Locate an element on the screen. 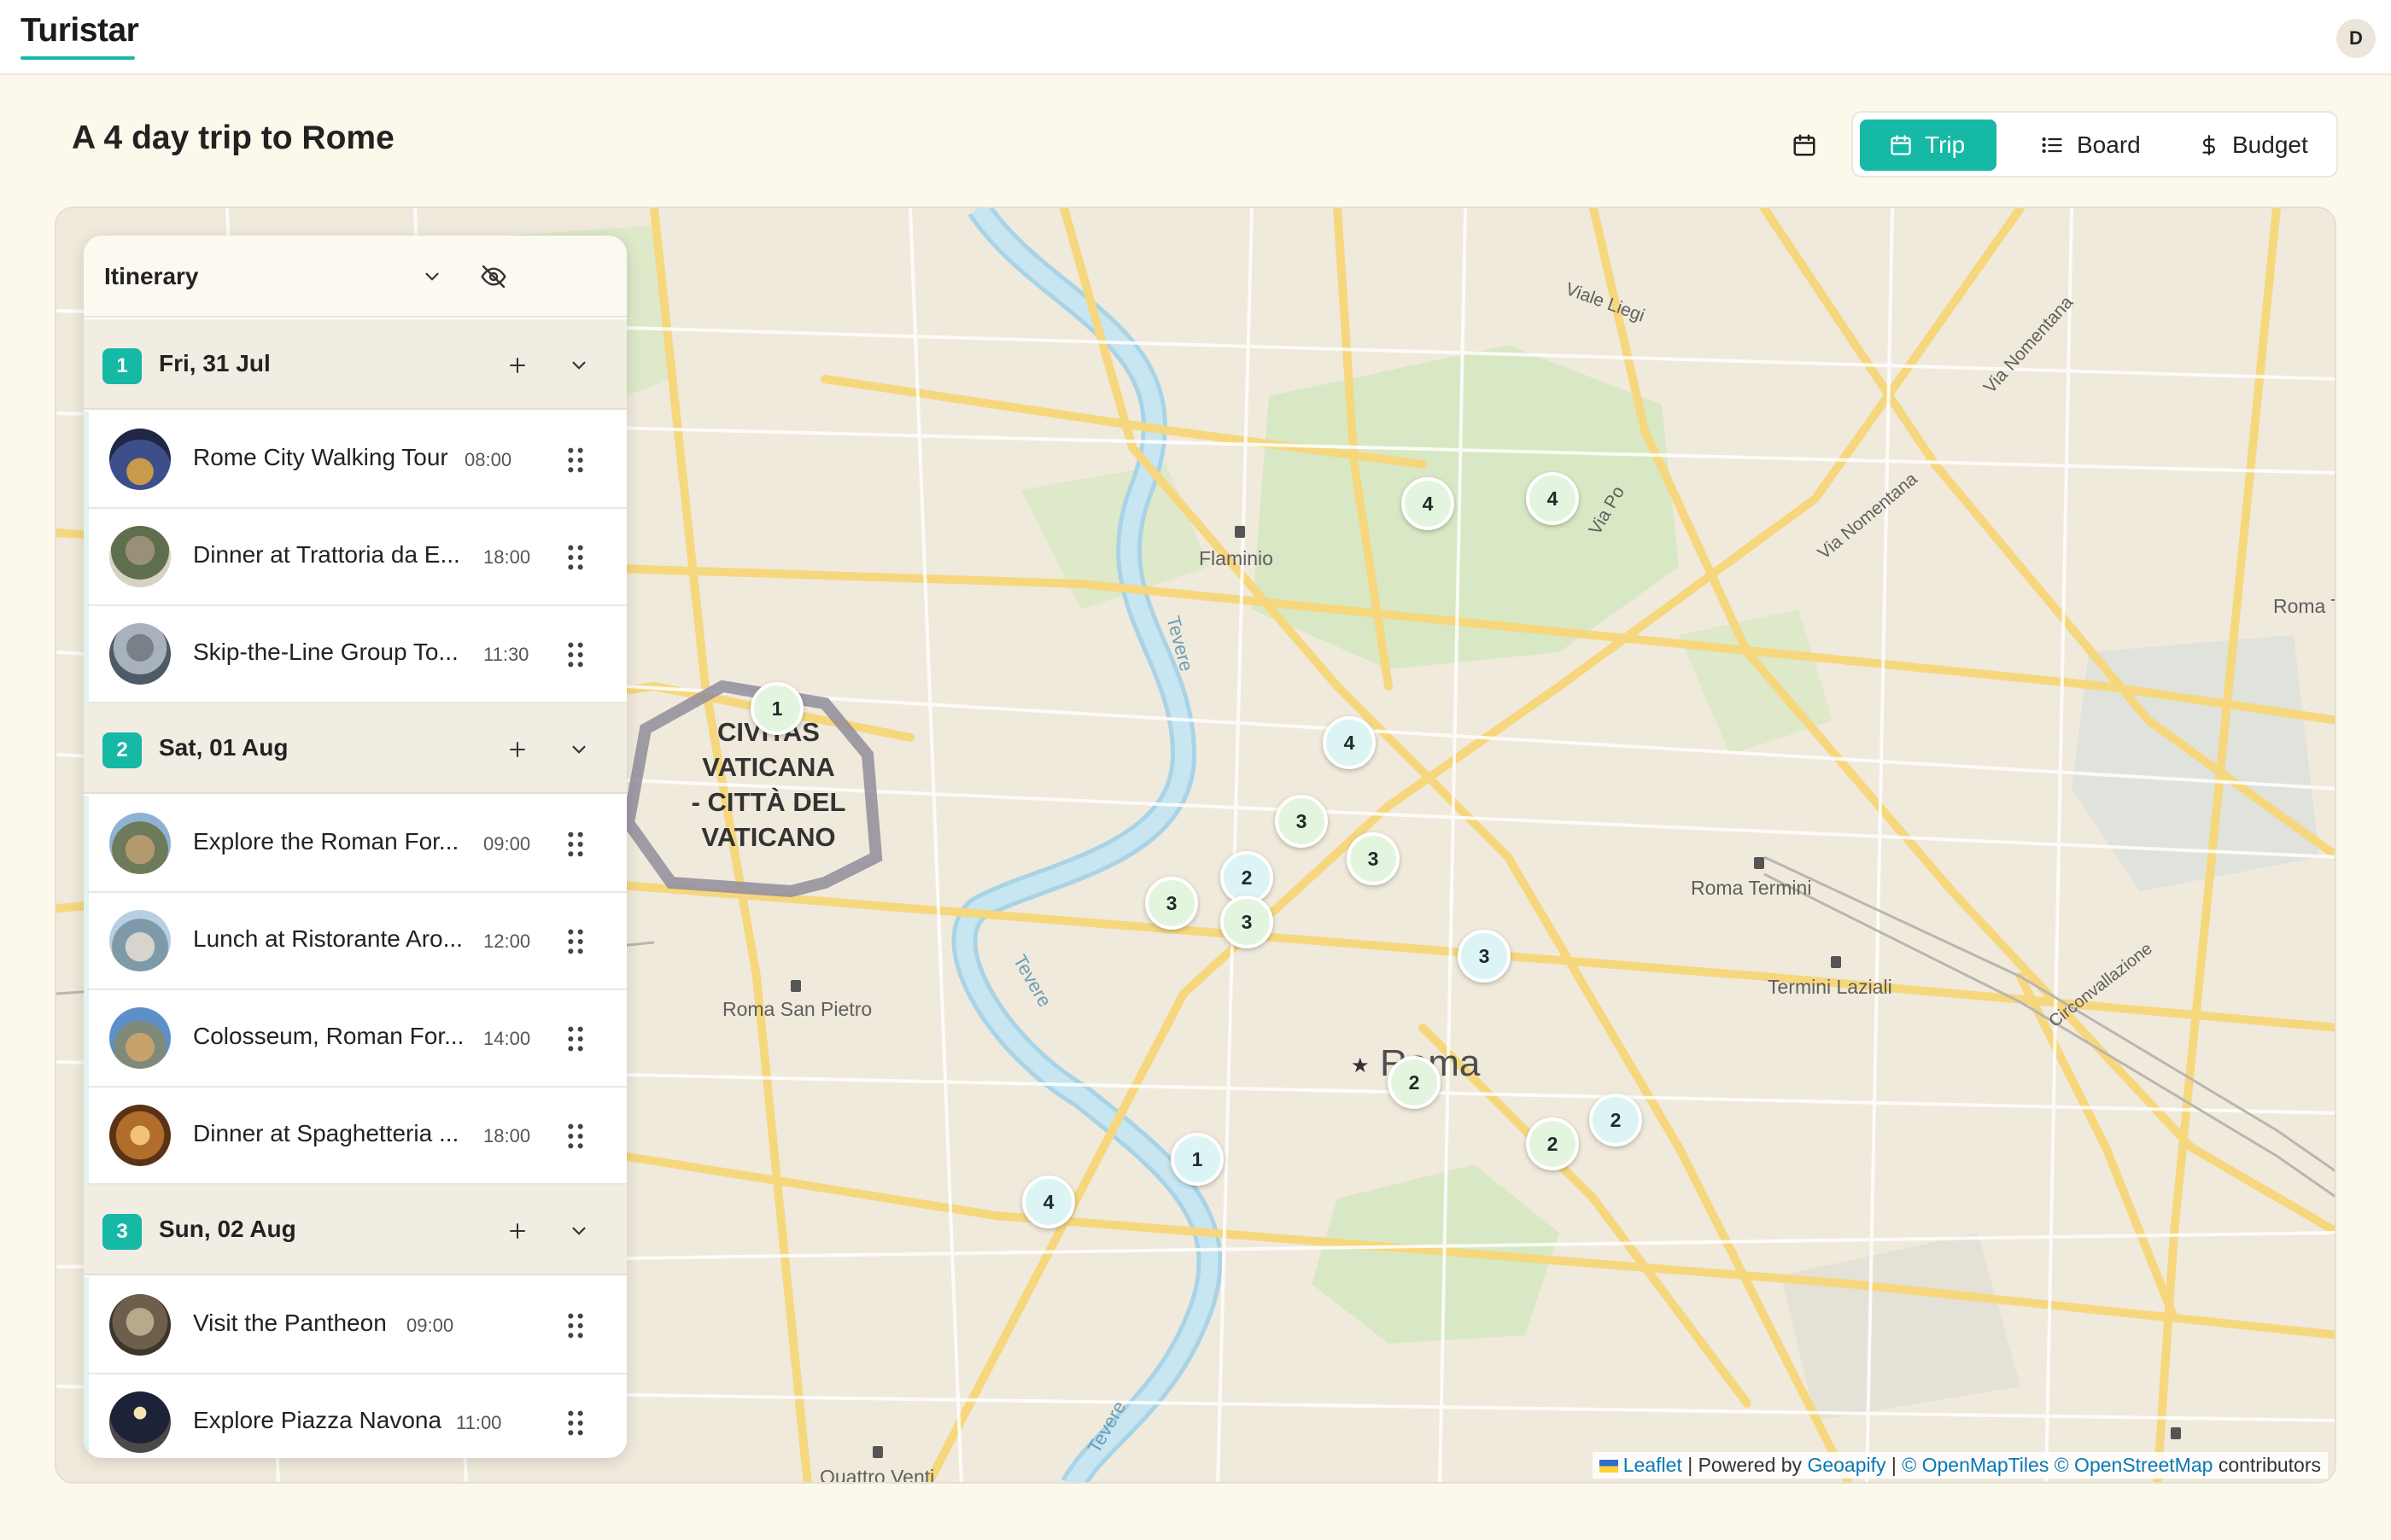 The width and height of the screenshot is (2391, 1540). hide-itinerary-button is located at coordinates (494, 276).